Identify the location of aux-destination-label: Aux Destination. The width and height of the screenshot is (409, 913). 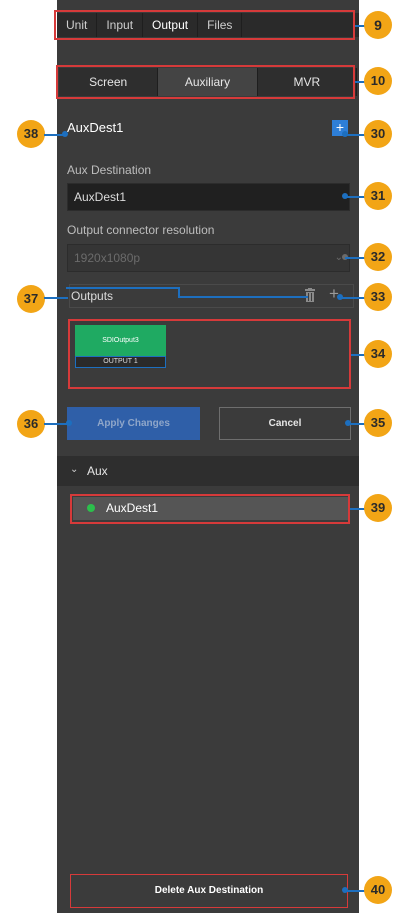
(109, 170).